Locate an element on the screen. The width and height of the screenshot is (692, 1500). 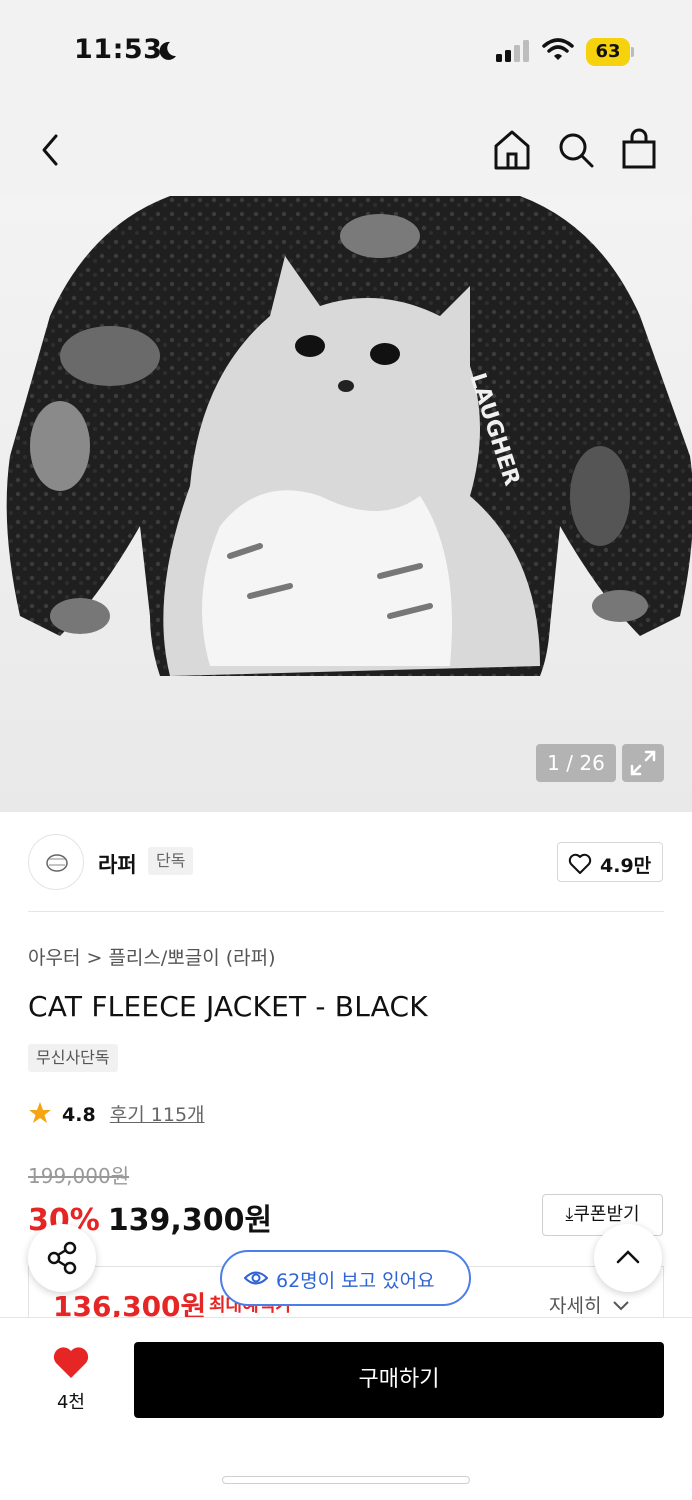
home-indicator is located at coordinates (346, 1480).